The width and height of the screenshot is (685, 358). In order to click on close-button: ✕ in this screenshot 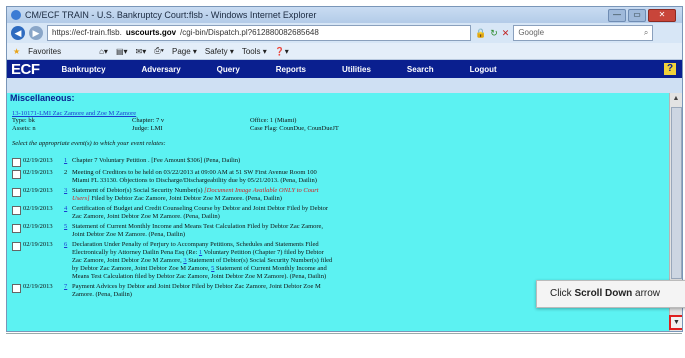, I will do `click(662, 15)`.